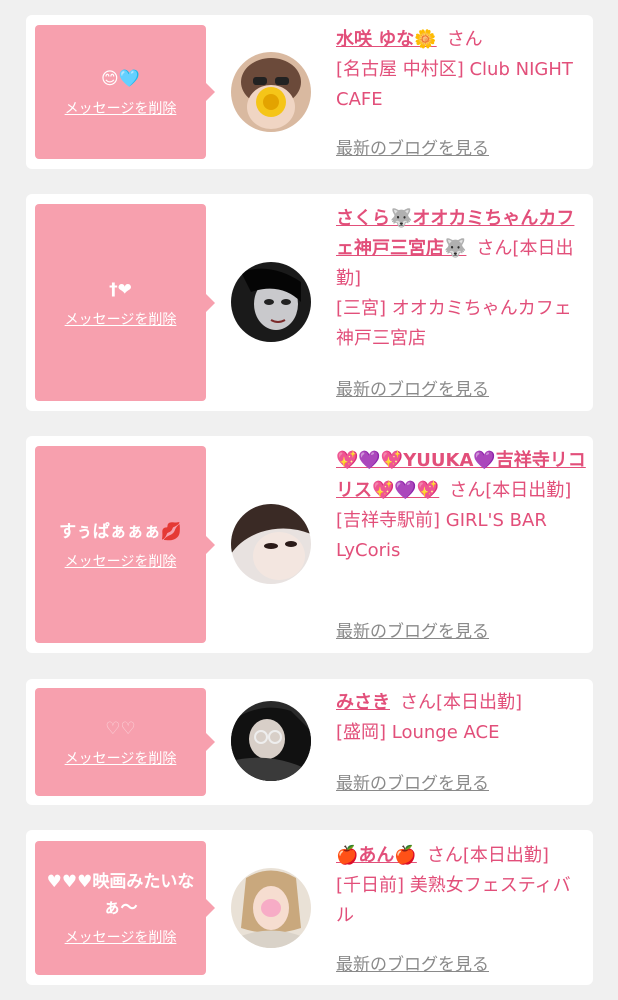  I want to click on shop-location: [千日前] 美熟女フェスティバル, so click(453, 900).